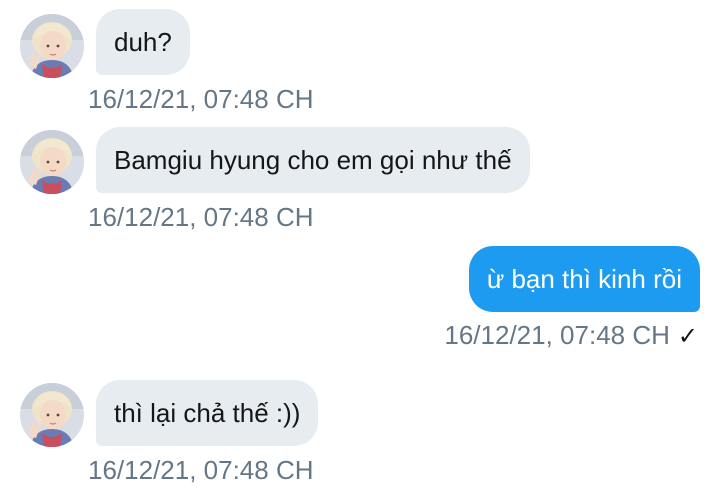 Image resolution: width=720 pixels, height=489 pixels. I want to click on incoming-message-bubble: Bamgiu hyung cho em gọi như thế, so click(313, 160).